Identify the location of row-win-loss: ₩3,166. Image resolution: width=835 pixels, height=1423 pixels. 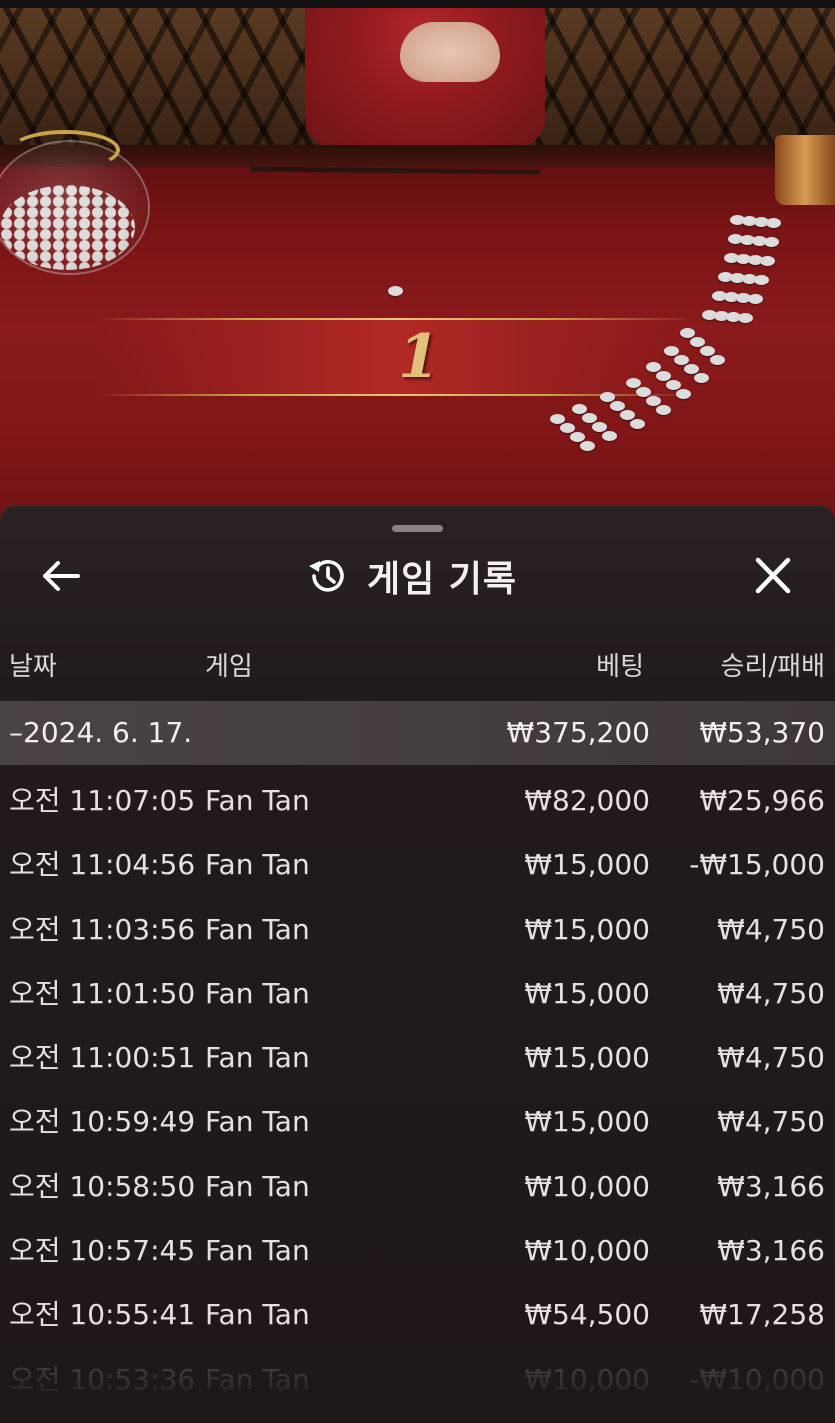
(771, 1186).